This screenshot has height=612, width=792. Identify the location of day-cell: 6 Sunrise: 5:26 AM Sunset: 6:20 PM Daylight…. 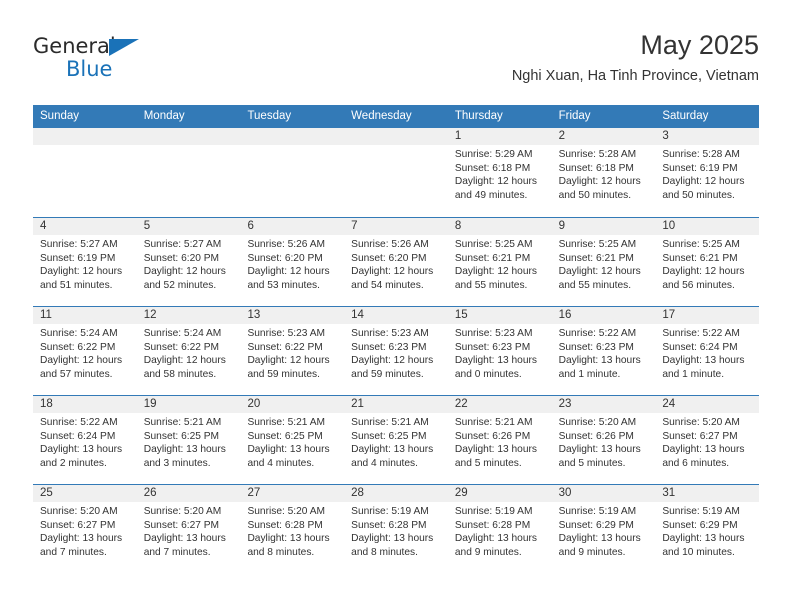
(292, 262).